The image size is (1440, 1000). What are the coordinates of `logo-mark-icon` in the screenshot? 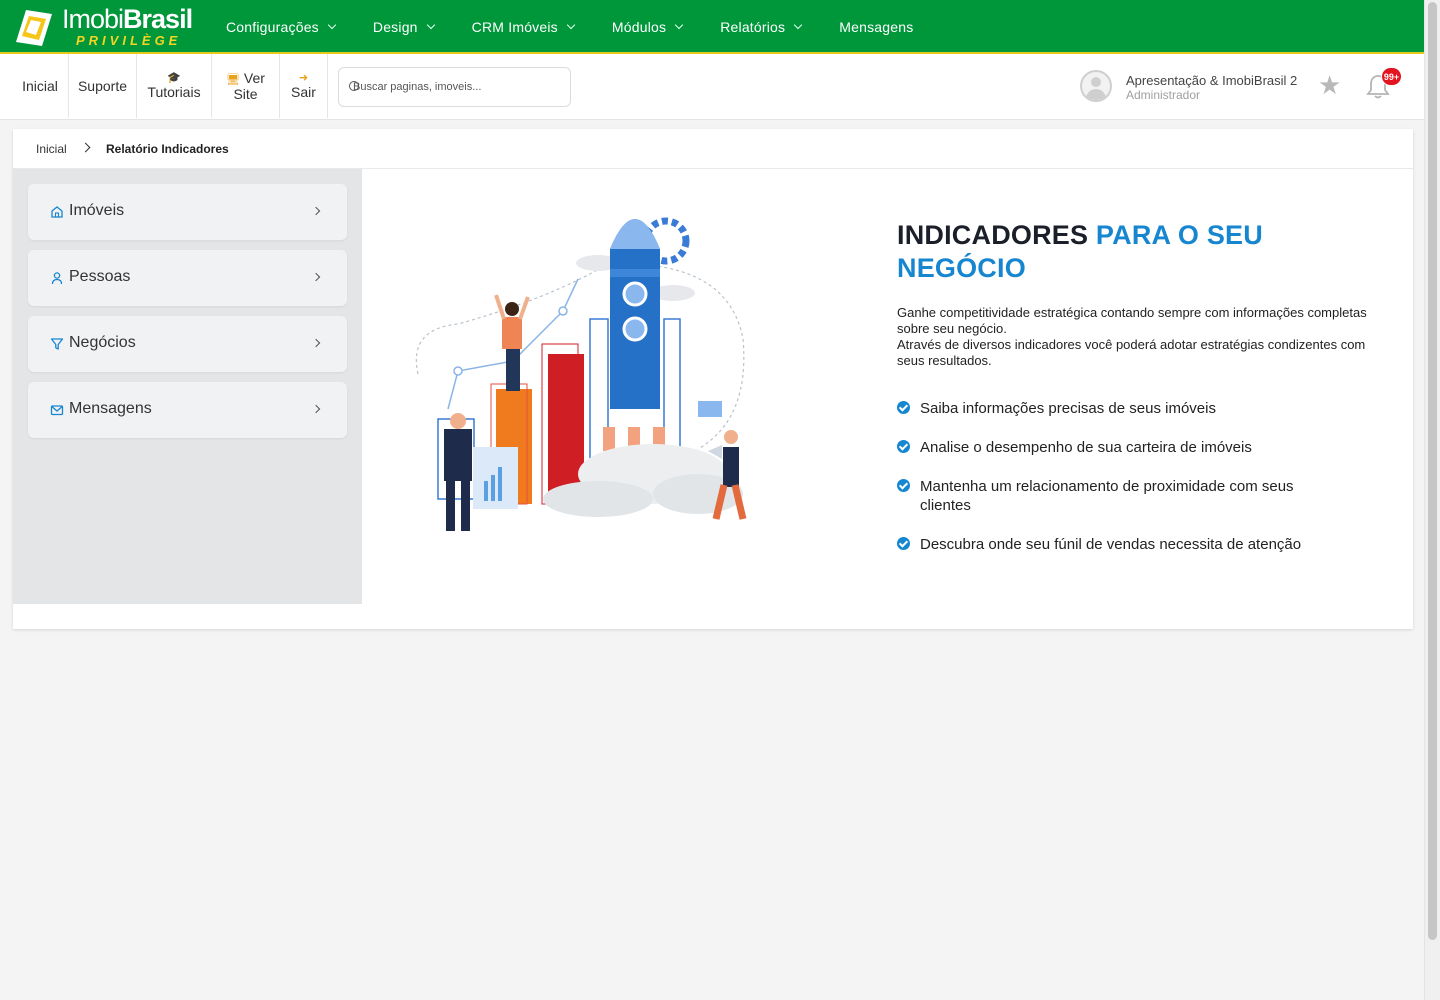 It's located at (34, 28).